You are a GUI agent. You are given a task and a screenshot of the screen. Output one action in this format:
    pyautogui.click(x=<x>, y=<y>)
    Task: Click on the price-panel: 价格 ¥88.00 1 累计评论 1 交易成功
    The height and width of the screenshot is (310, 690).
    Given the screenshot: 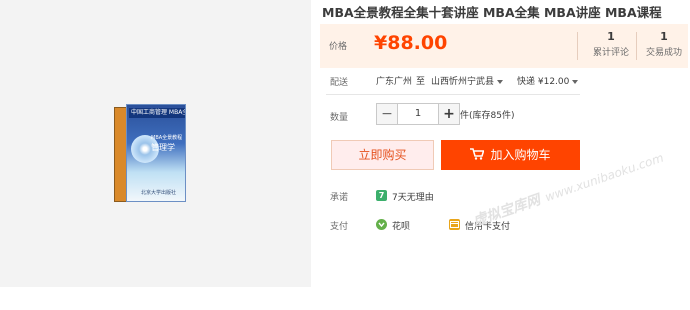 What is the action you would take?
    pyautogui.click(x=504, y=46)
    